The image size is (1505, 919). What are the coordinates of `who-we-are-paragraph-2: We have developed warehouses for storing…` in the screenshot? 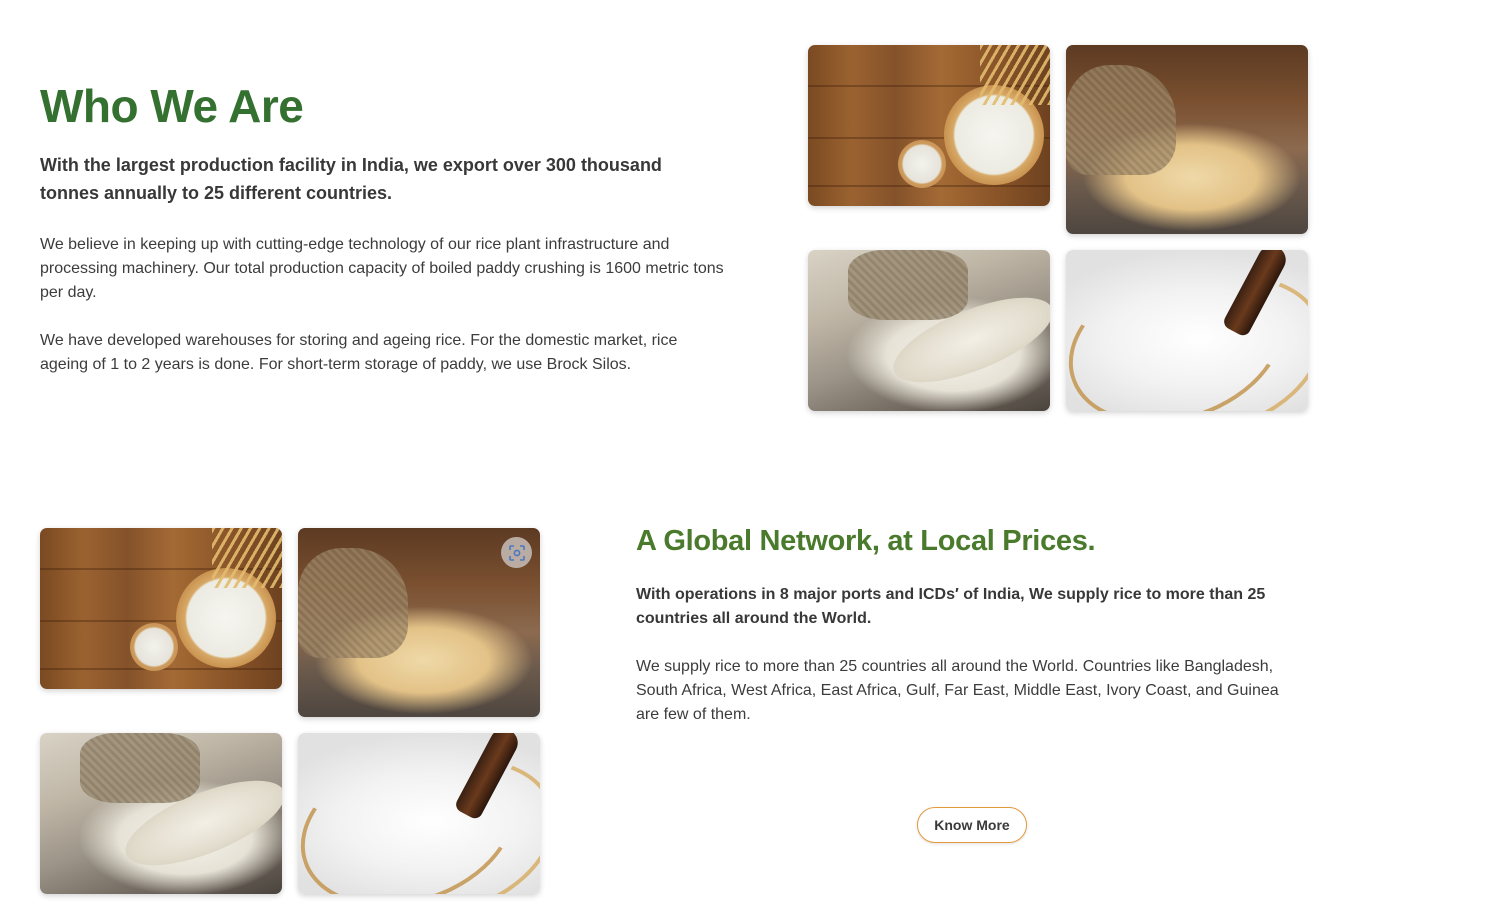 It's located at (359, 352).